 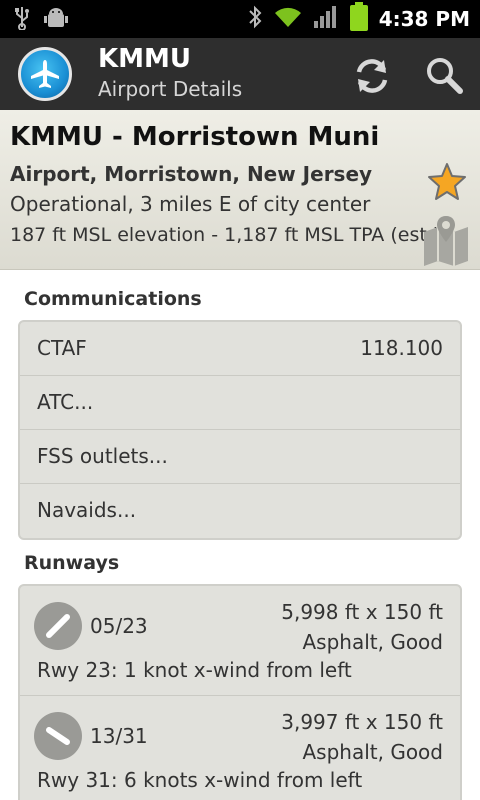 I want to click on list-item-value: 118.100, so click(x=401, y=348).